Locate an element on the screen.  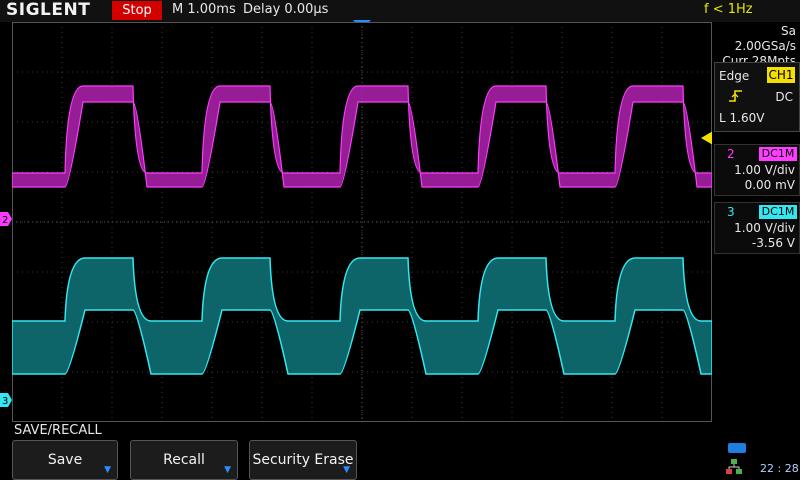
timebase-readout: M 1.00ms is located at coordinates (204, 9).